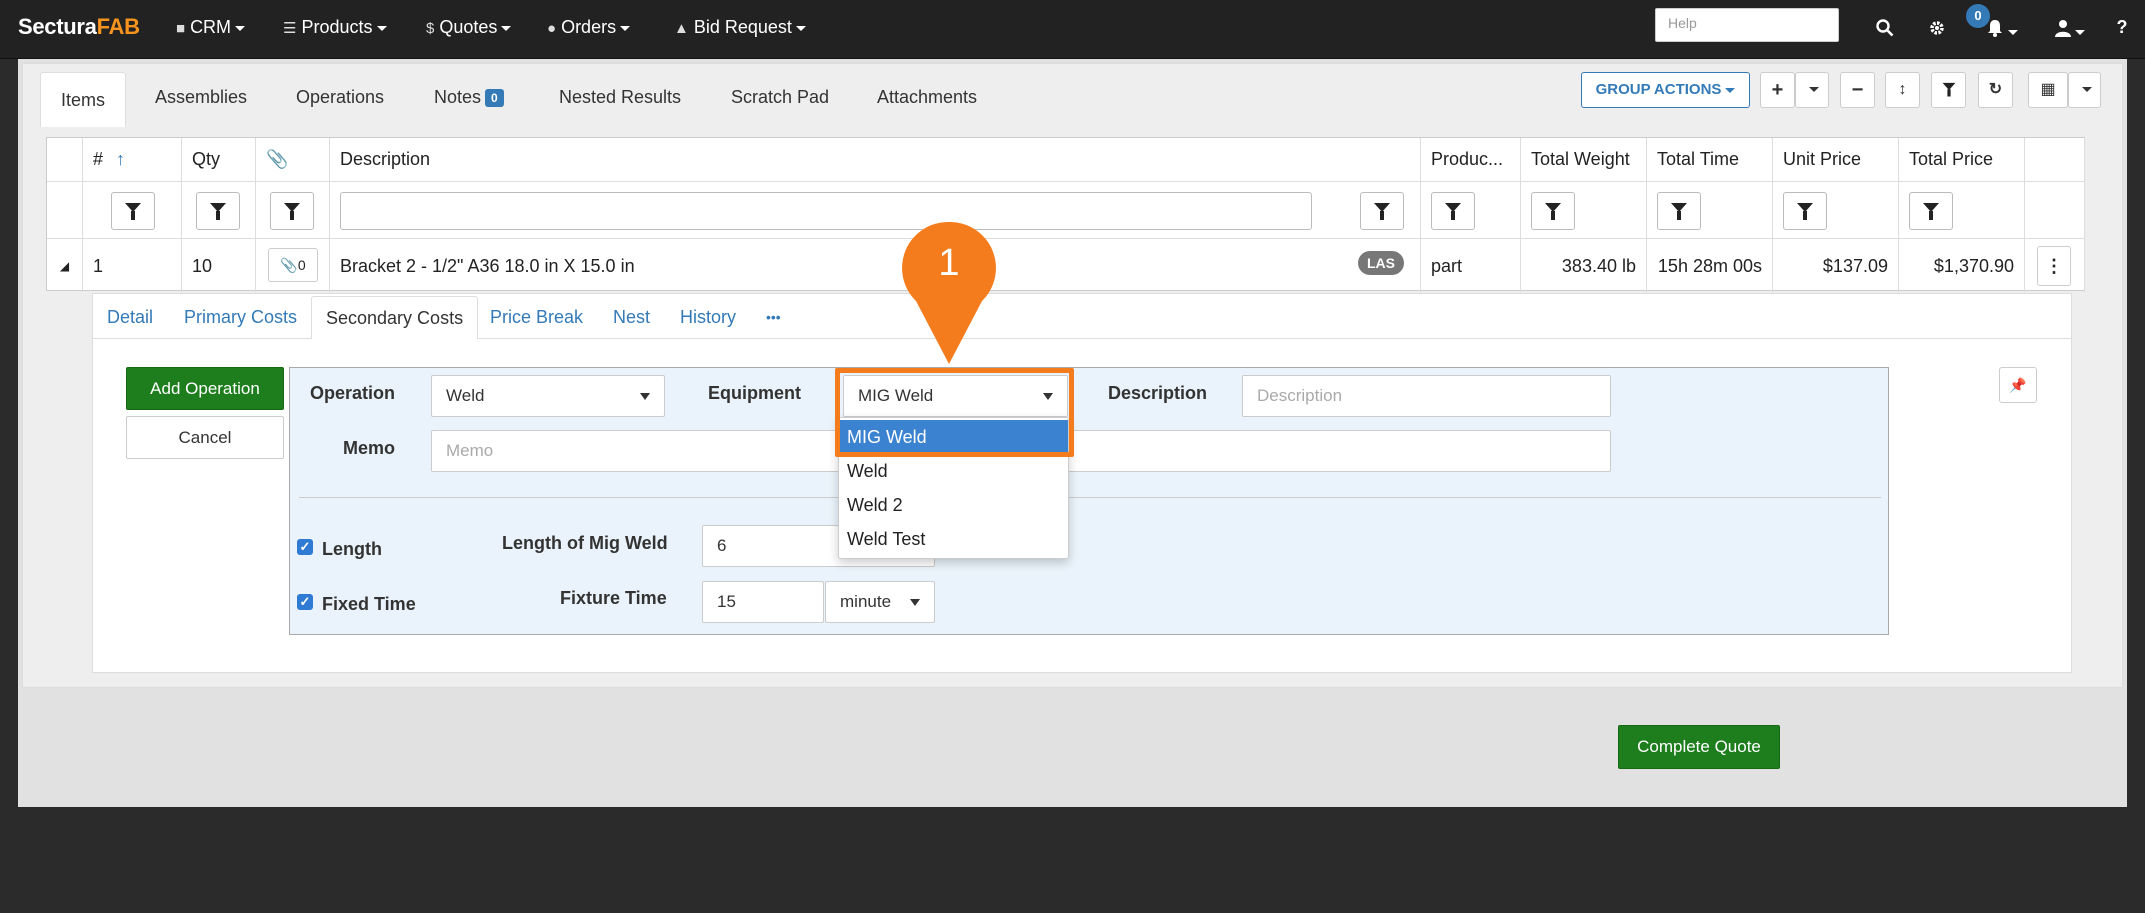 The height and width of the screenshot is (913, 2145). I want to click on las-tag-badge: LAS, so click(1381, 263).